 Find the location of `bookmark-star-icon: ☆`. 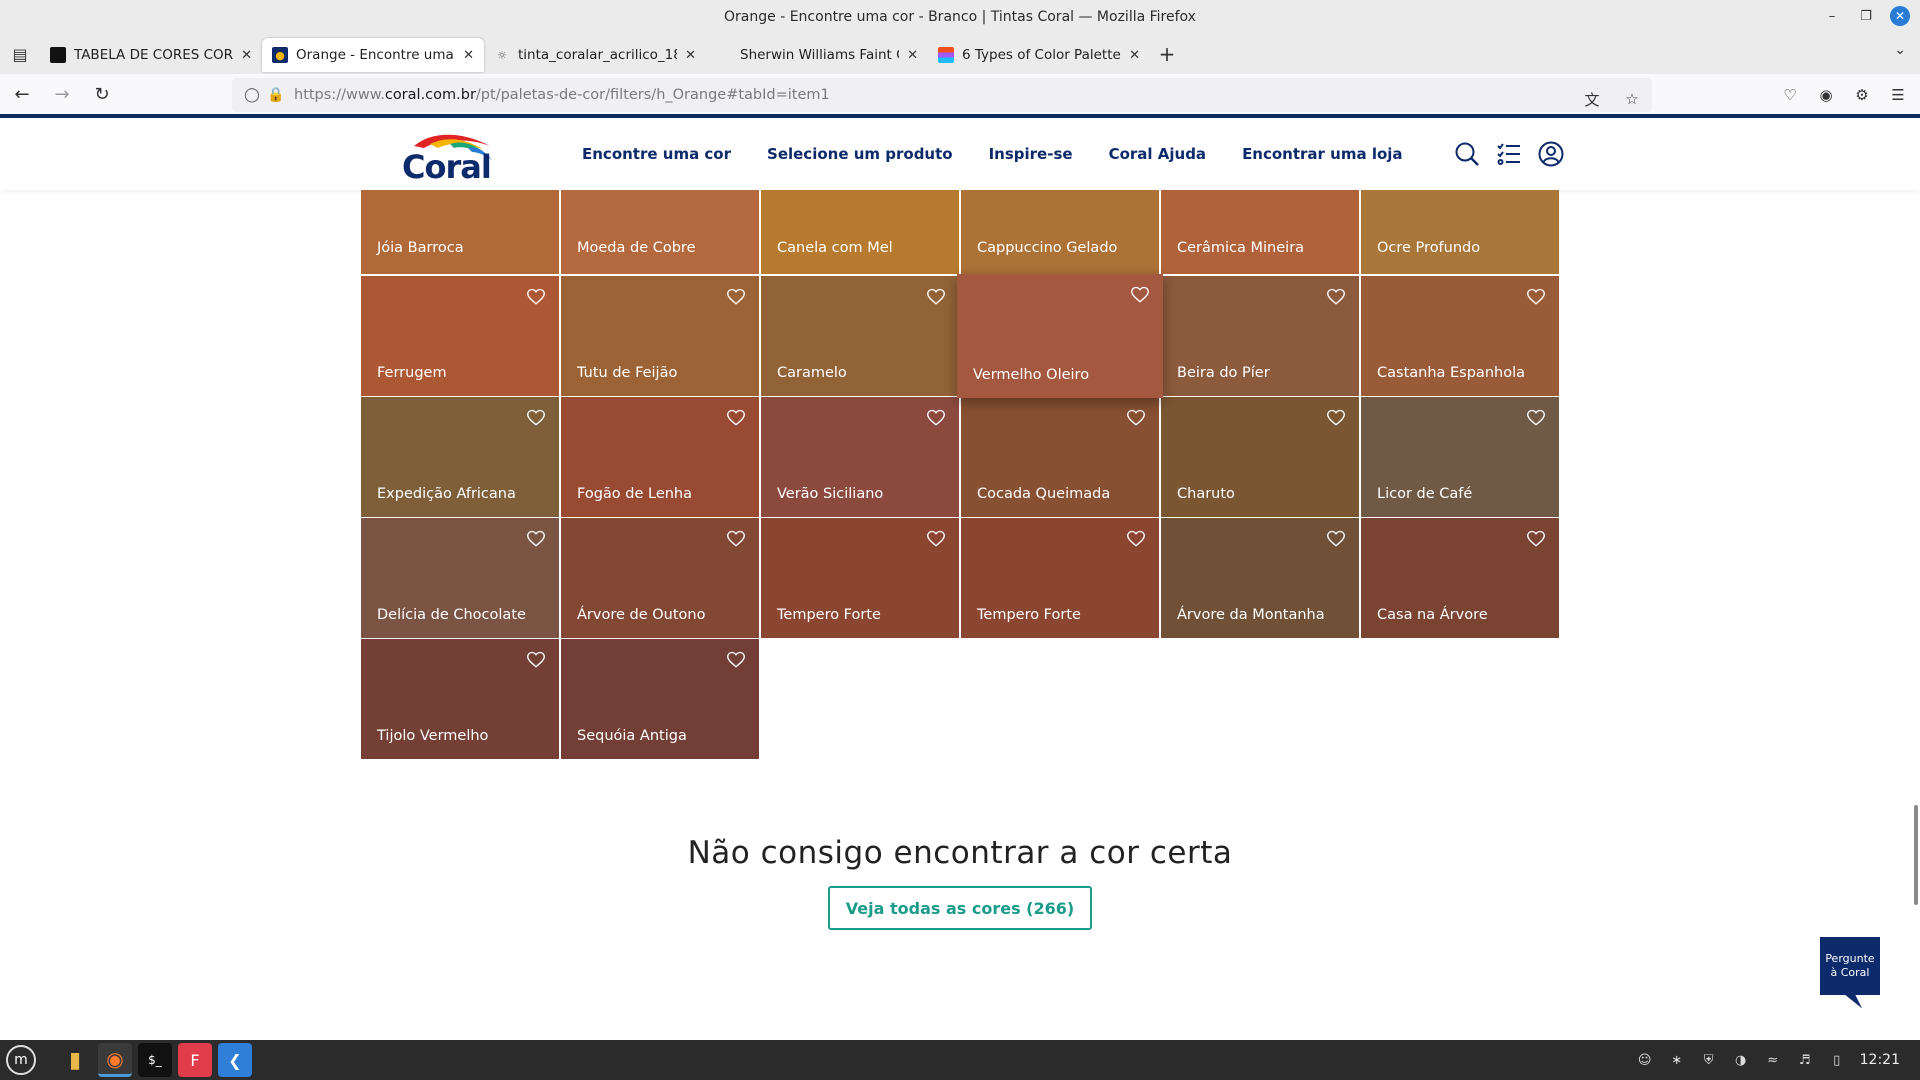

bookmark-star-icon: ☆ is located at coordinates (1632, 99).